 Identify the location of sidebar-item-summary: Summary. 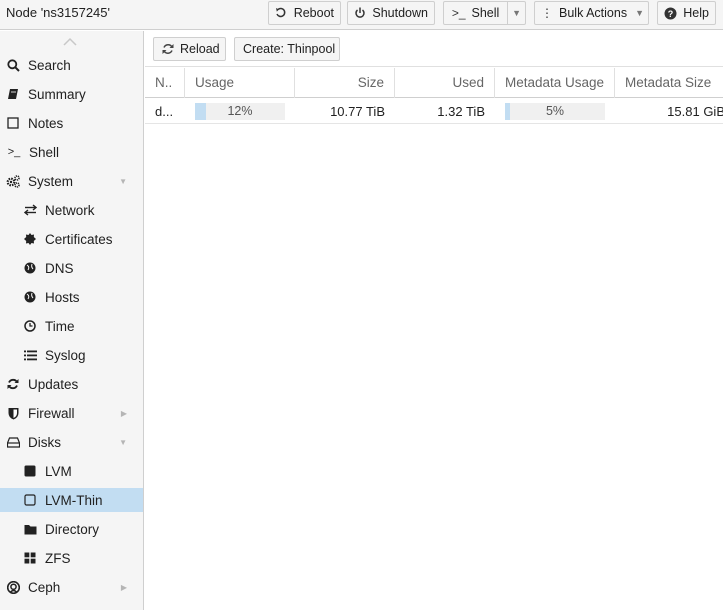
(71, 94).